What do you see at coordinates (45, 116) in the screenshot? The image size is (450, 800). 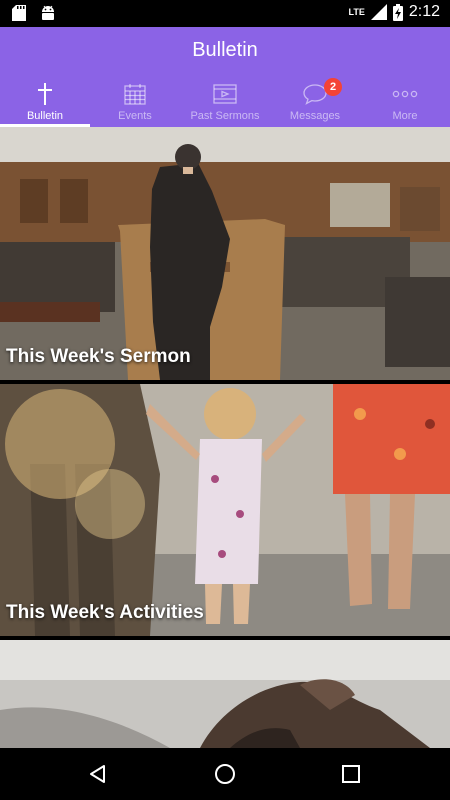 I see `tab-label: Bulletin` at bounding box center [45, 116].